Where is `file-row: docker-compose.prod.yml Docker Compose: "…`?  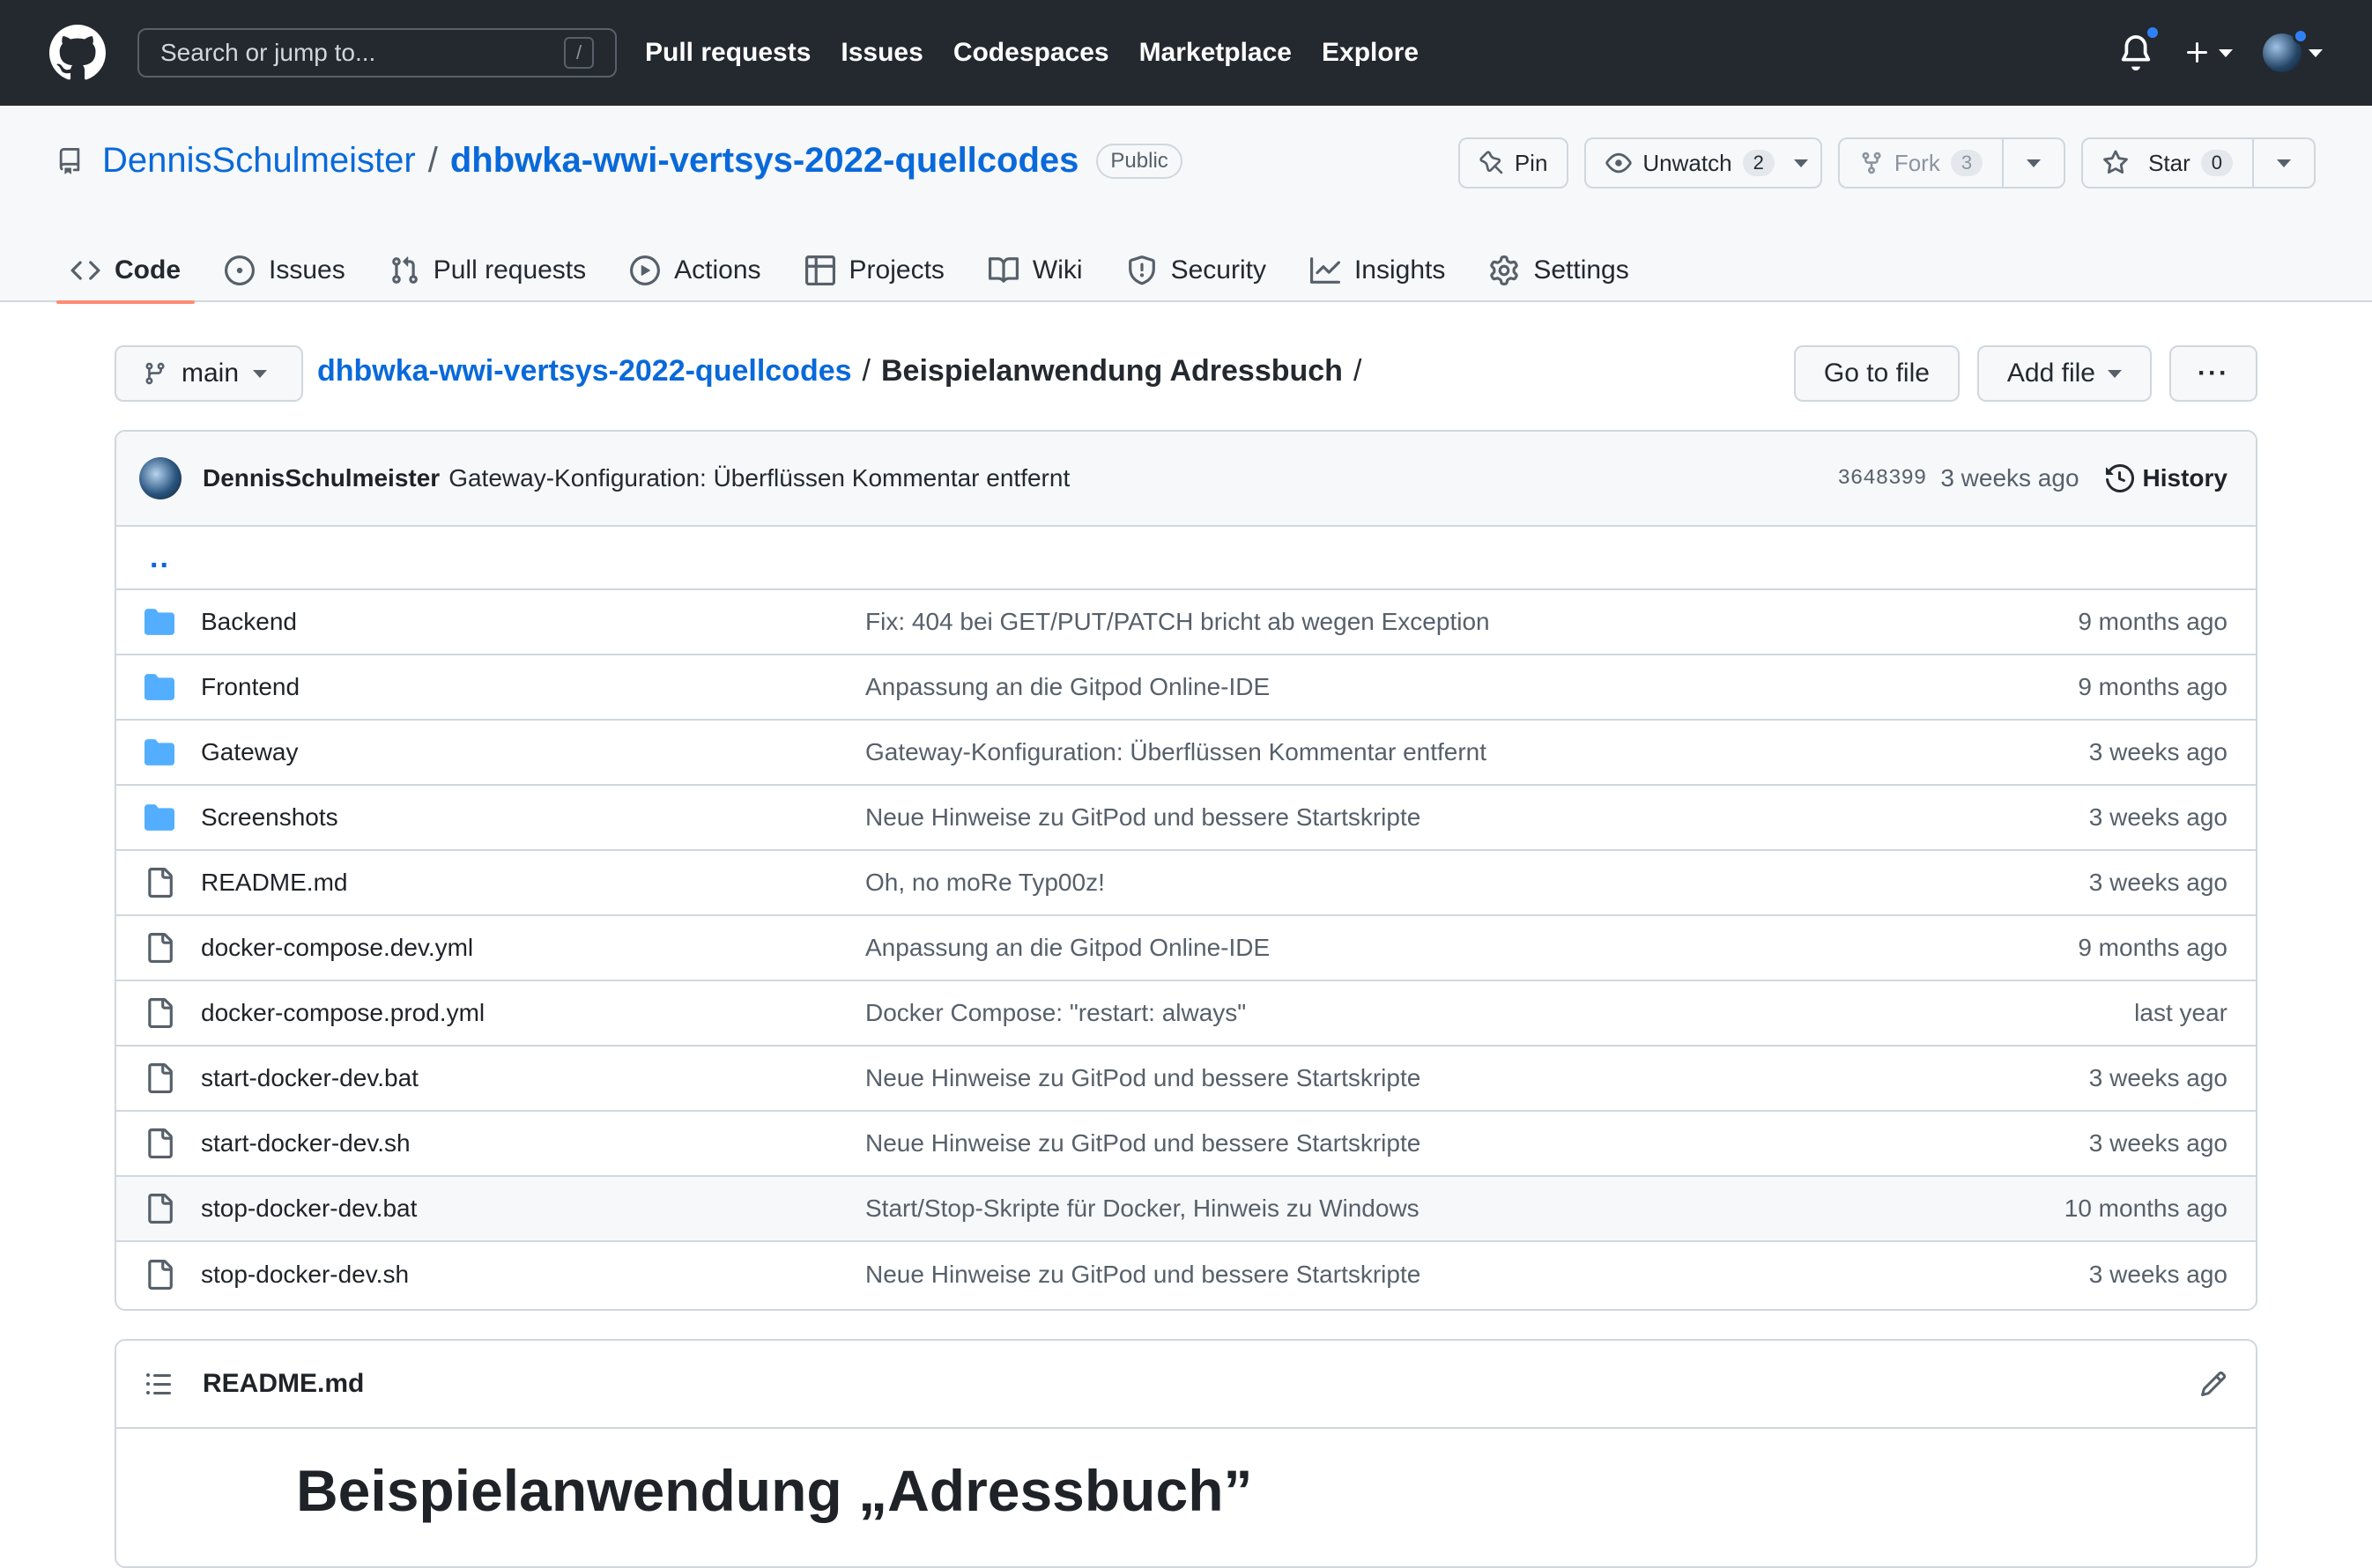
file-row: docker-compose.prod.yml Docker Compose: "… is located at coordinates (1186, 1014).